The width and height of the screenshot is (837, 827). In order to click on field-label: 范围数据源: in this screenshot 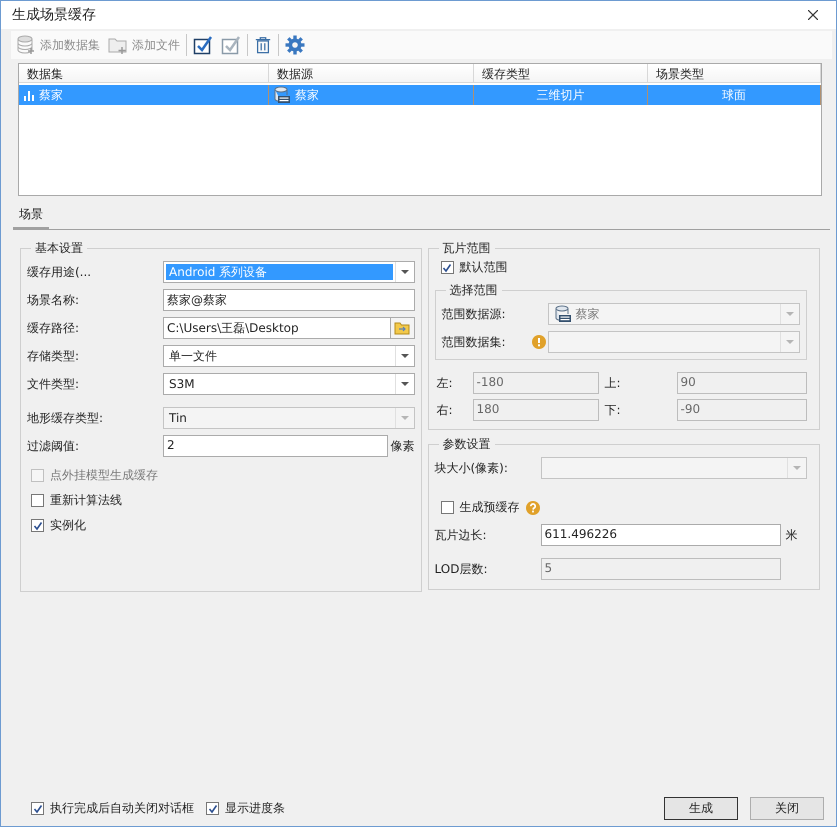, I will do `click(474, 314)`.